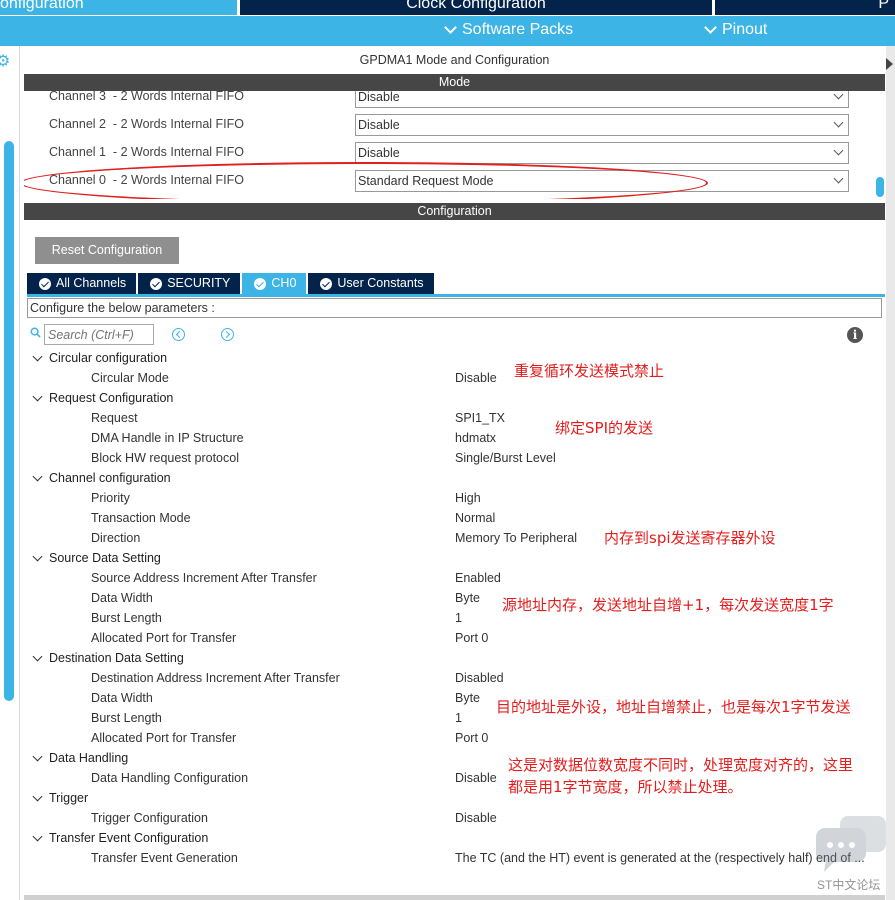 The image size is (895, 900). What do you see at coordinates (118, 7) in the screenshot?
I see `tab-pinout-configuration: onfiguration` at bounding box center [118, 7].